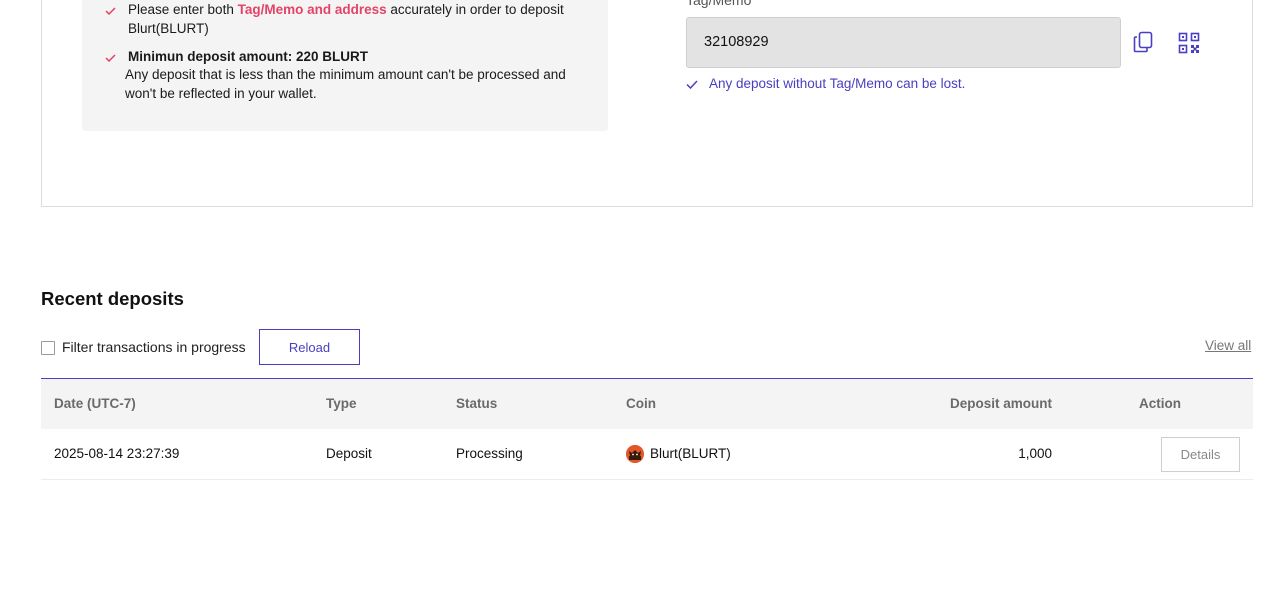 The image size is (1280, 600). I want to click on row-date: 2025-08-14 23:27:39, so click(117, 453).